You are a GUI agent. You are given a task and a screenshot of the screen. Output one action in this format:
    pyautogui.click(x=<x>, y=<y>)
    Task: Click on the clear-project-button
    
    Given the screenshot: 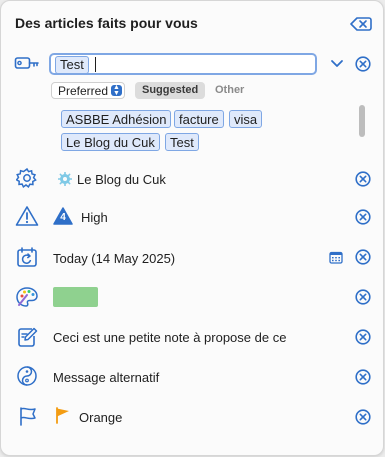 What is the action you would take?
    pyautogui.click(x=363, y=179)
    